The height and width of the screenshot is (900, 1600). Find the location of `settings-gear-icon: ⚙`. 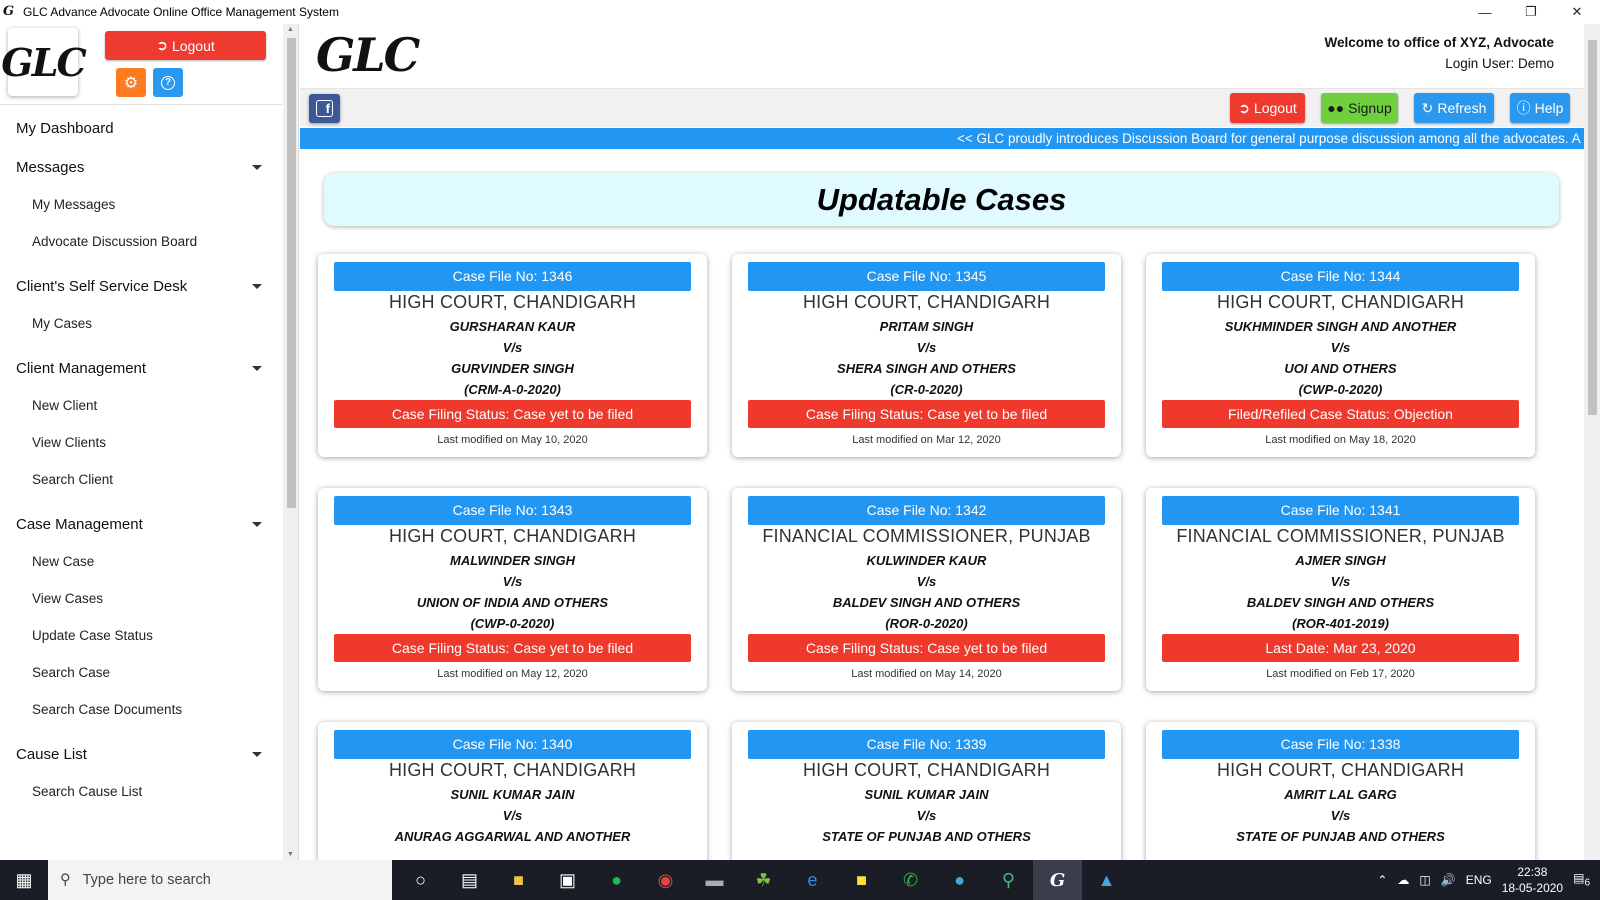

settings-gear-icon: ⚙ is located at coordinates (131, 82).